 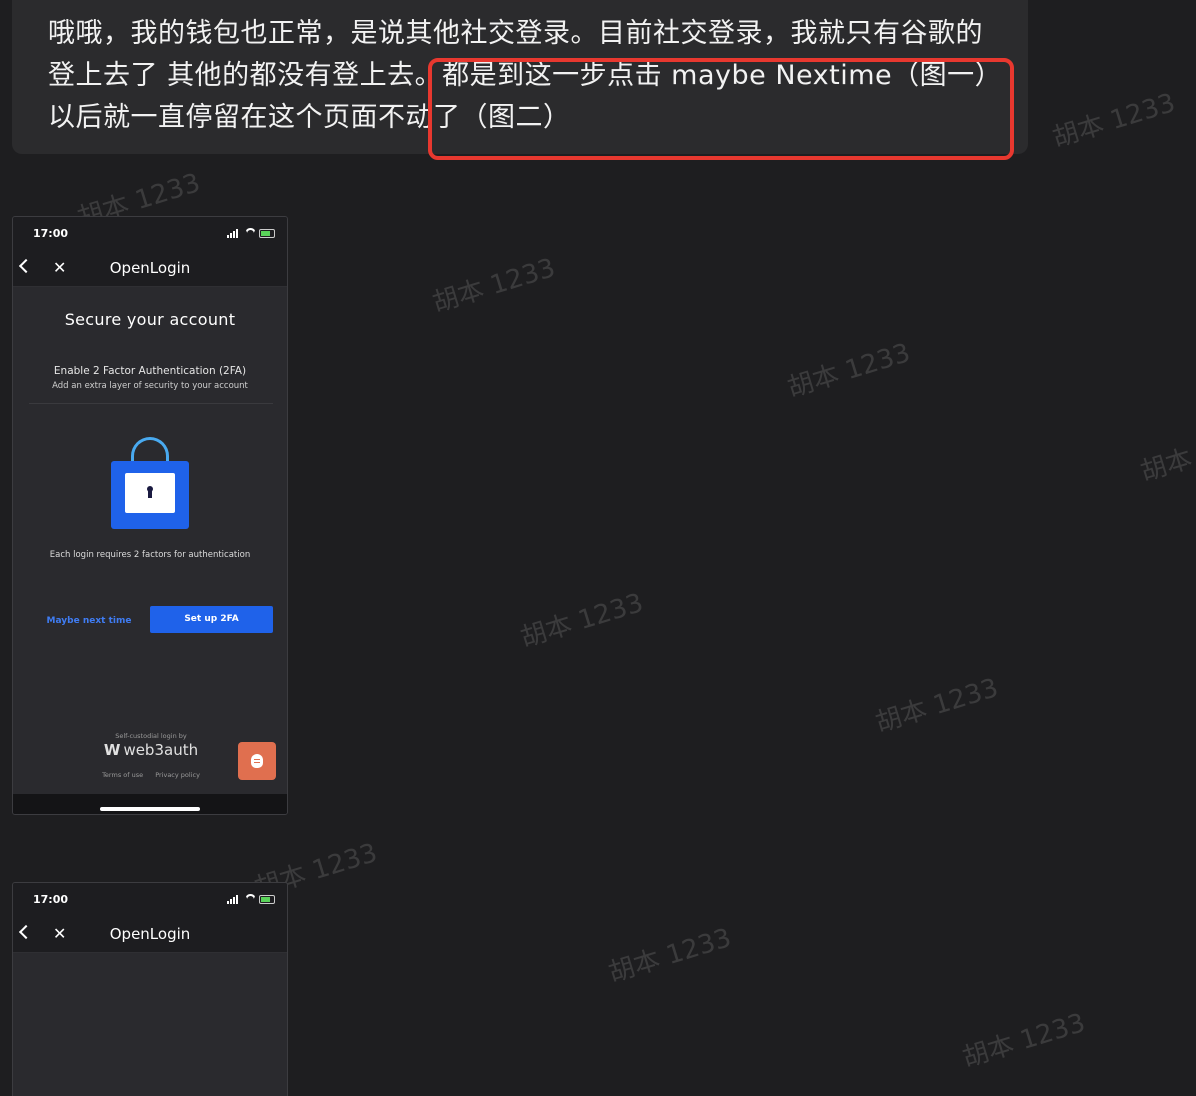 I want to click on padlock-plate, so click(x=150, y=493).